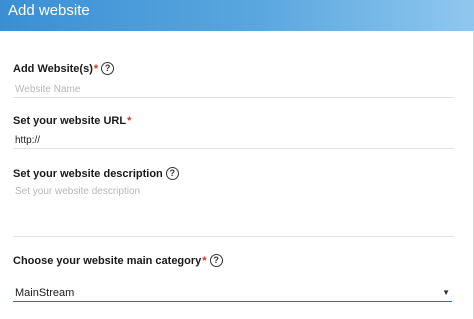 Image resolution: width=474 pixels, height=319 pixels. I want to click on website-url-label-text: Set your website URL, so click(70, 121).